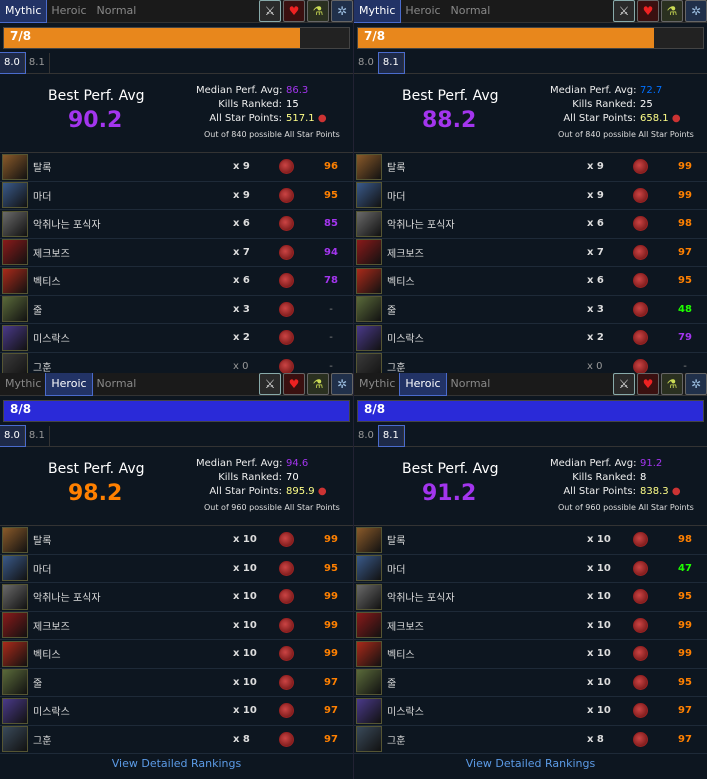  Describe the element at coordinates (176, 310) in the screenshot. I see `boss-row: 줄 x 3 -` at that location.